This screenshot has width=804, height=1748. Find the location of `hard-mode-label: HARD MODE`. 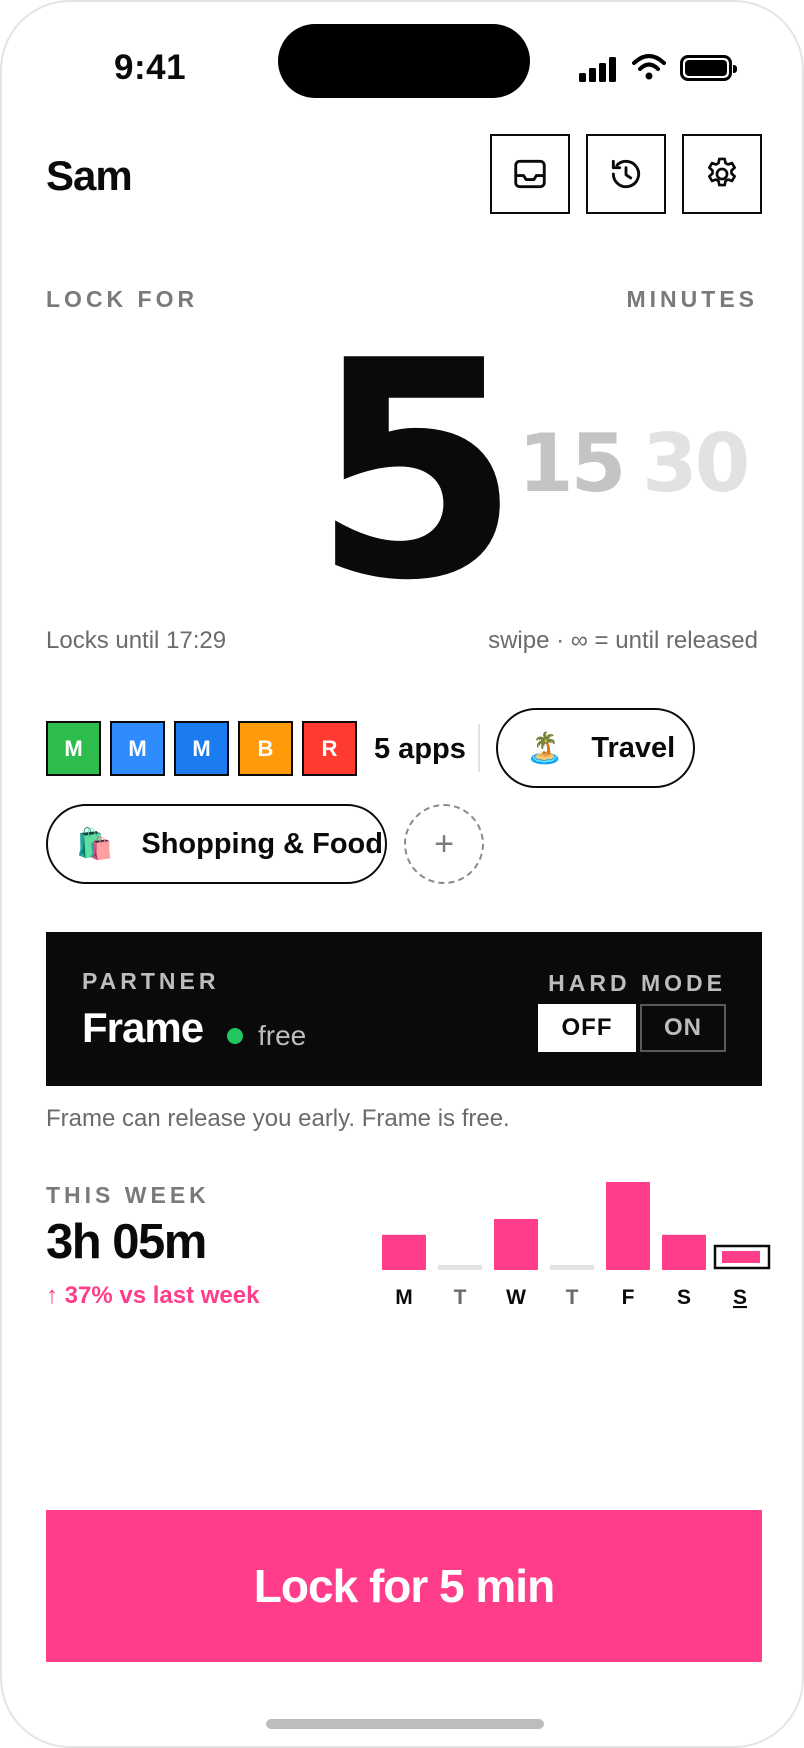

hard-mode-label: HARD MODE is located at coordinates (637, 983).